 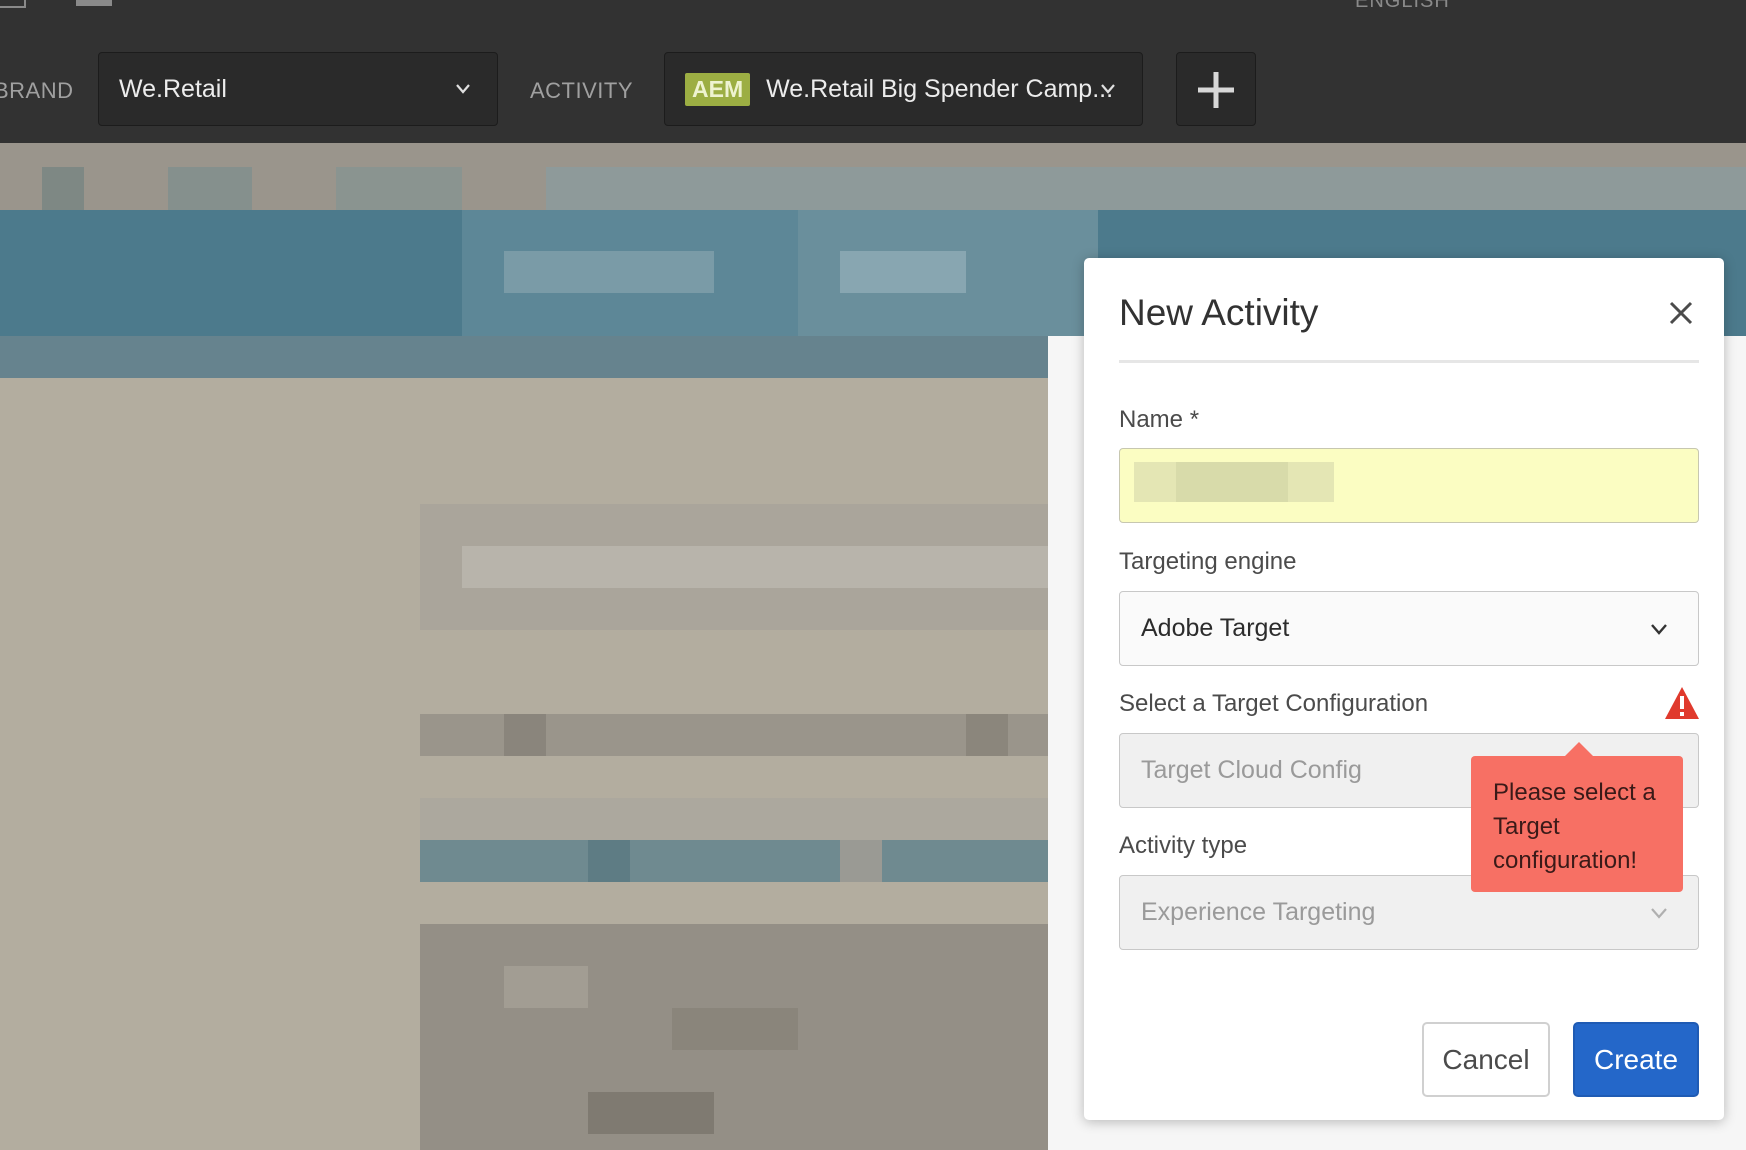 What do you see at coordinates (1232, 482) in the screenshot?
I see `redacted-name-text` at bounding box center [1232, 482].